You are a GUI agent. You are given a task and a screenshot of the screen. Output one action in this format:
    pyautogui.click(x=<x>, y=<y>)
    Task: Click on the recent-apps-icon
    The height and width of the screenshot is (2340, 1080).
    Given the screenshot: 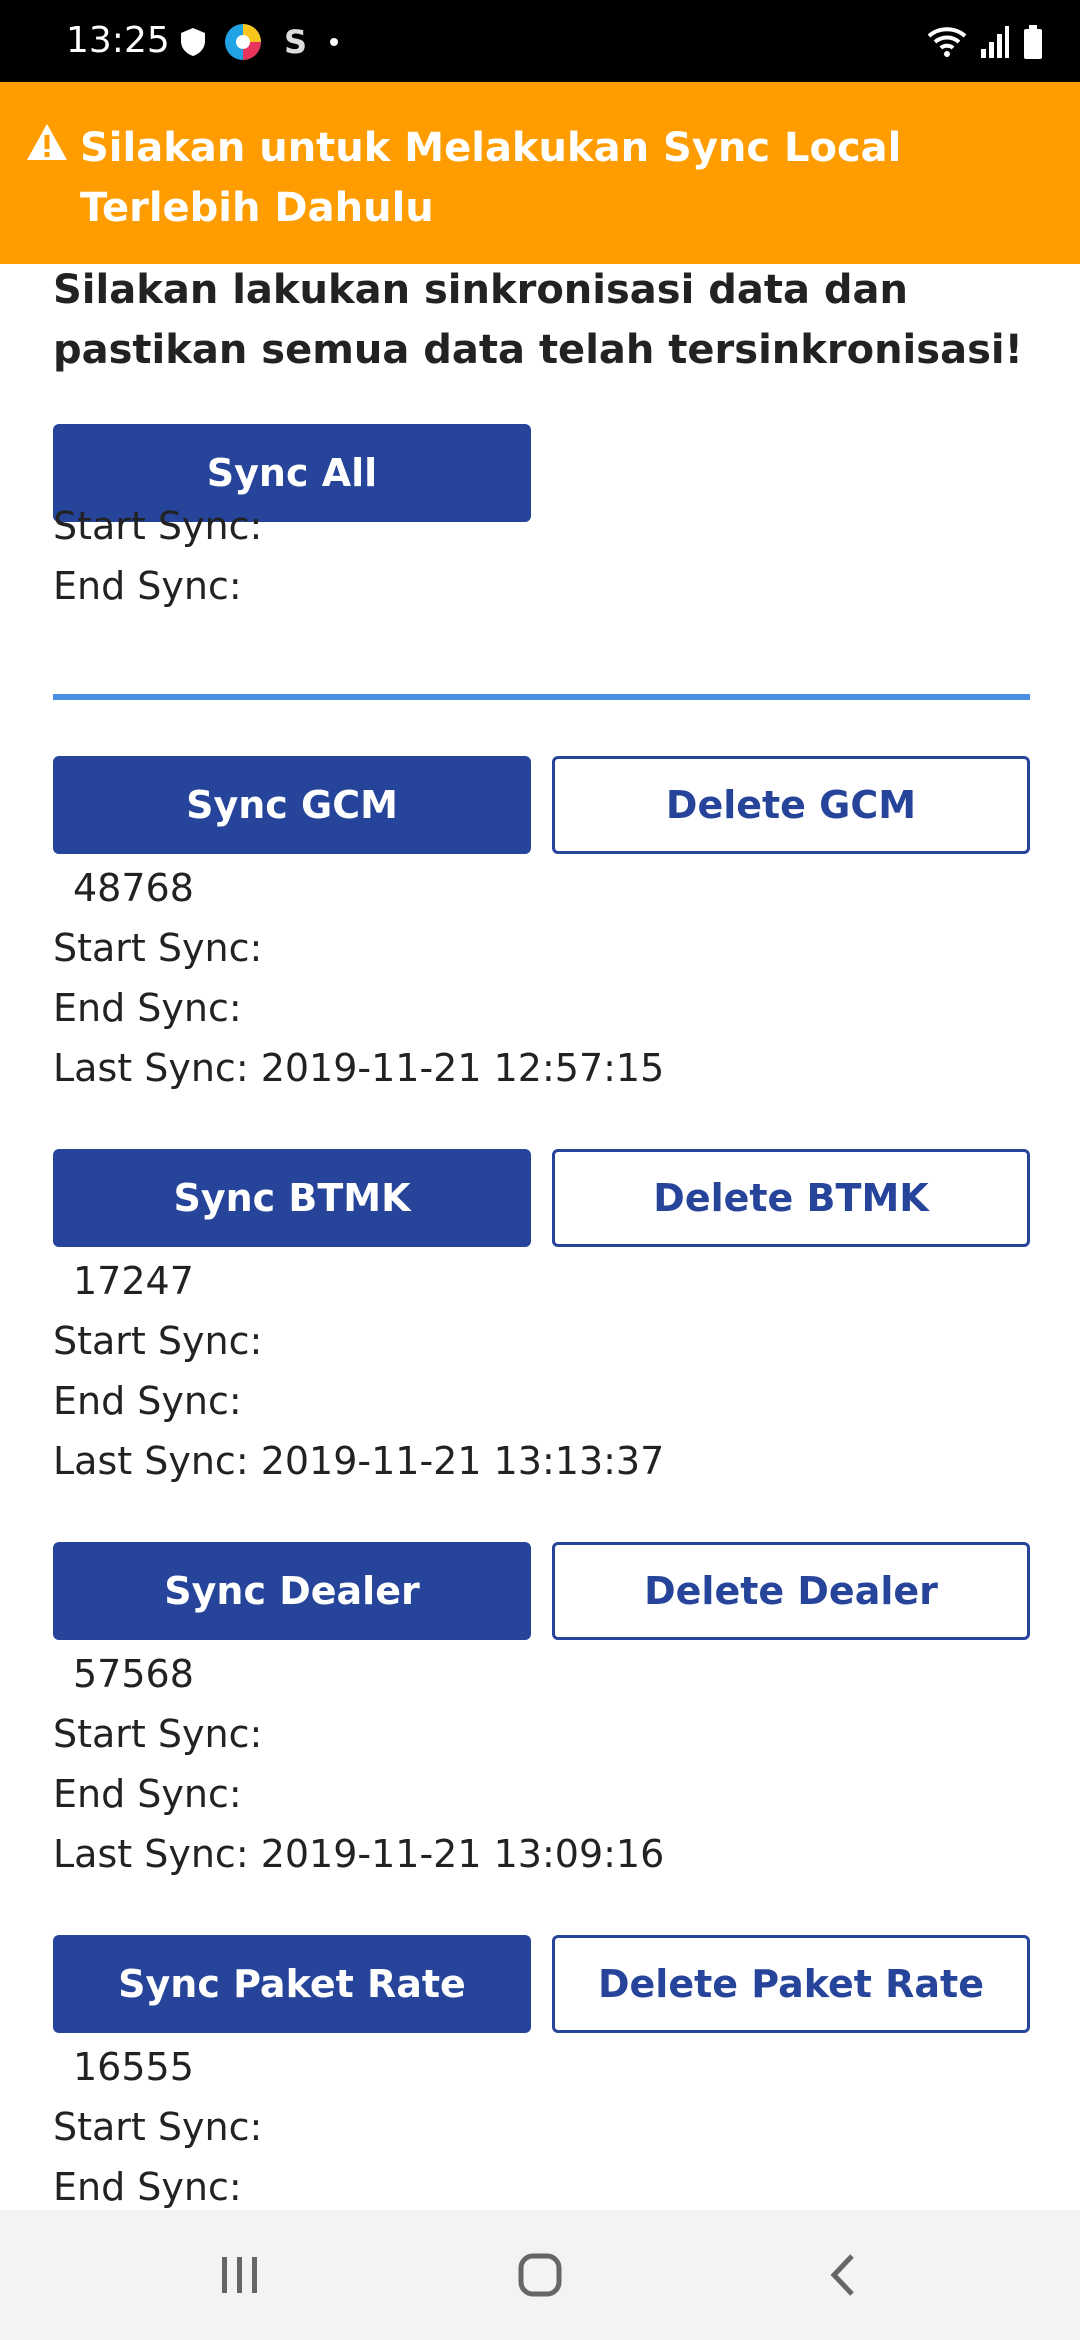 What is the action you would take?
    pyautogui.click(x=239, y=2275)
    